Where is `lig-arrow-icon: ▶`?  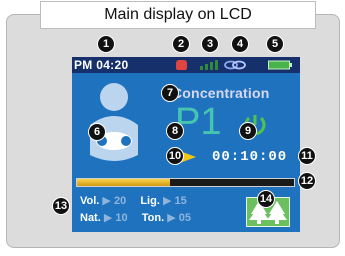 lig-arrow-icon: ▶ is located at coordinates (167, 201).